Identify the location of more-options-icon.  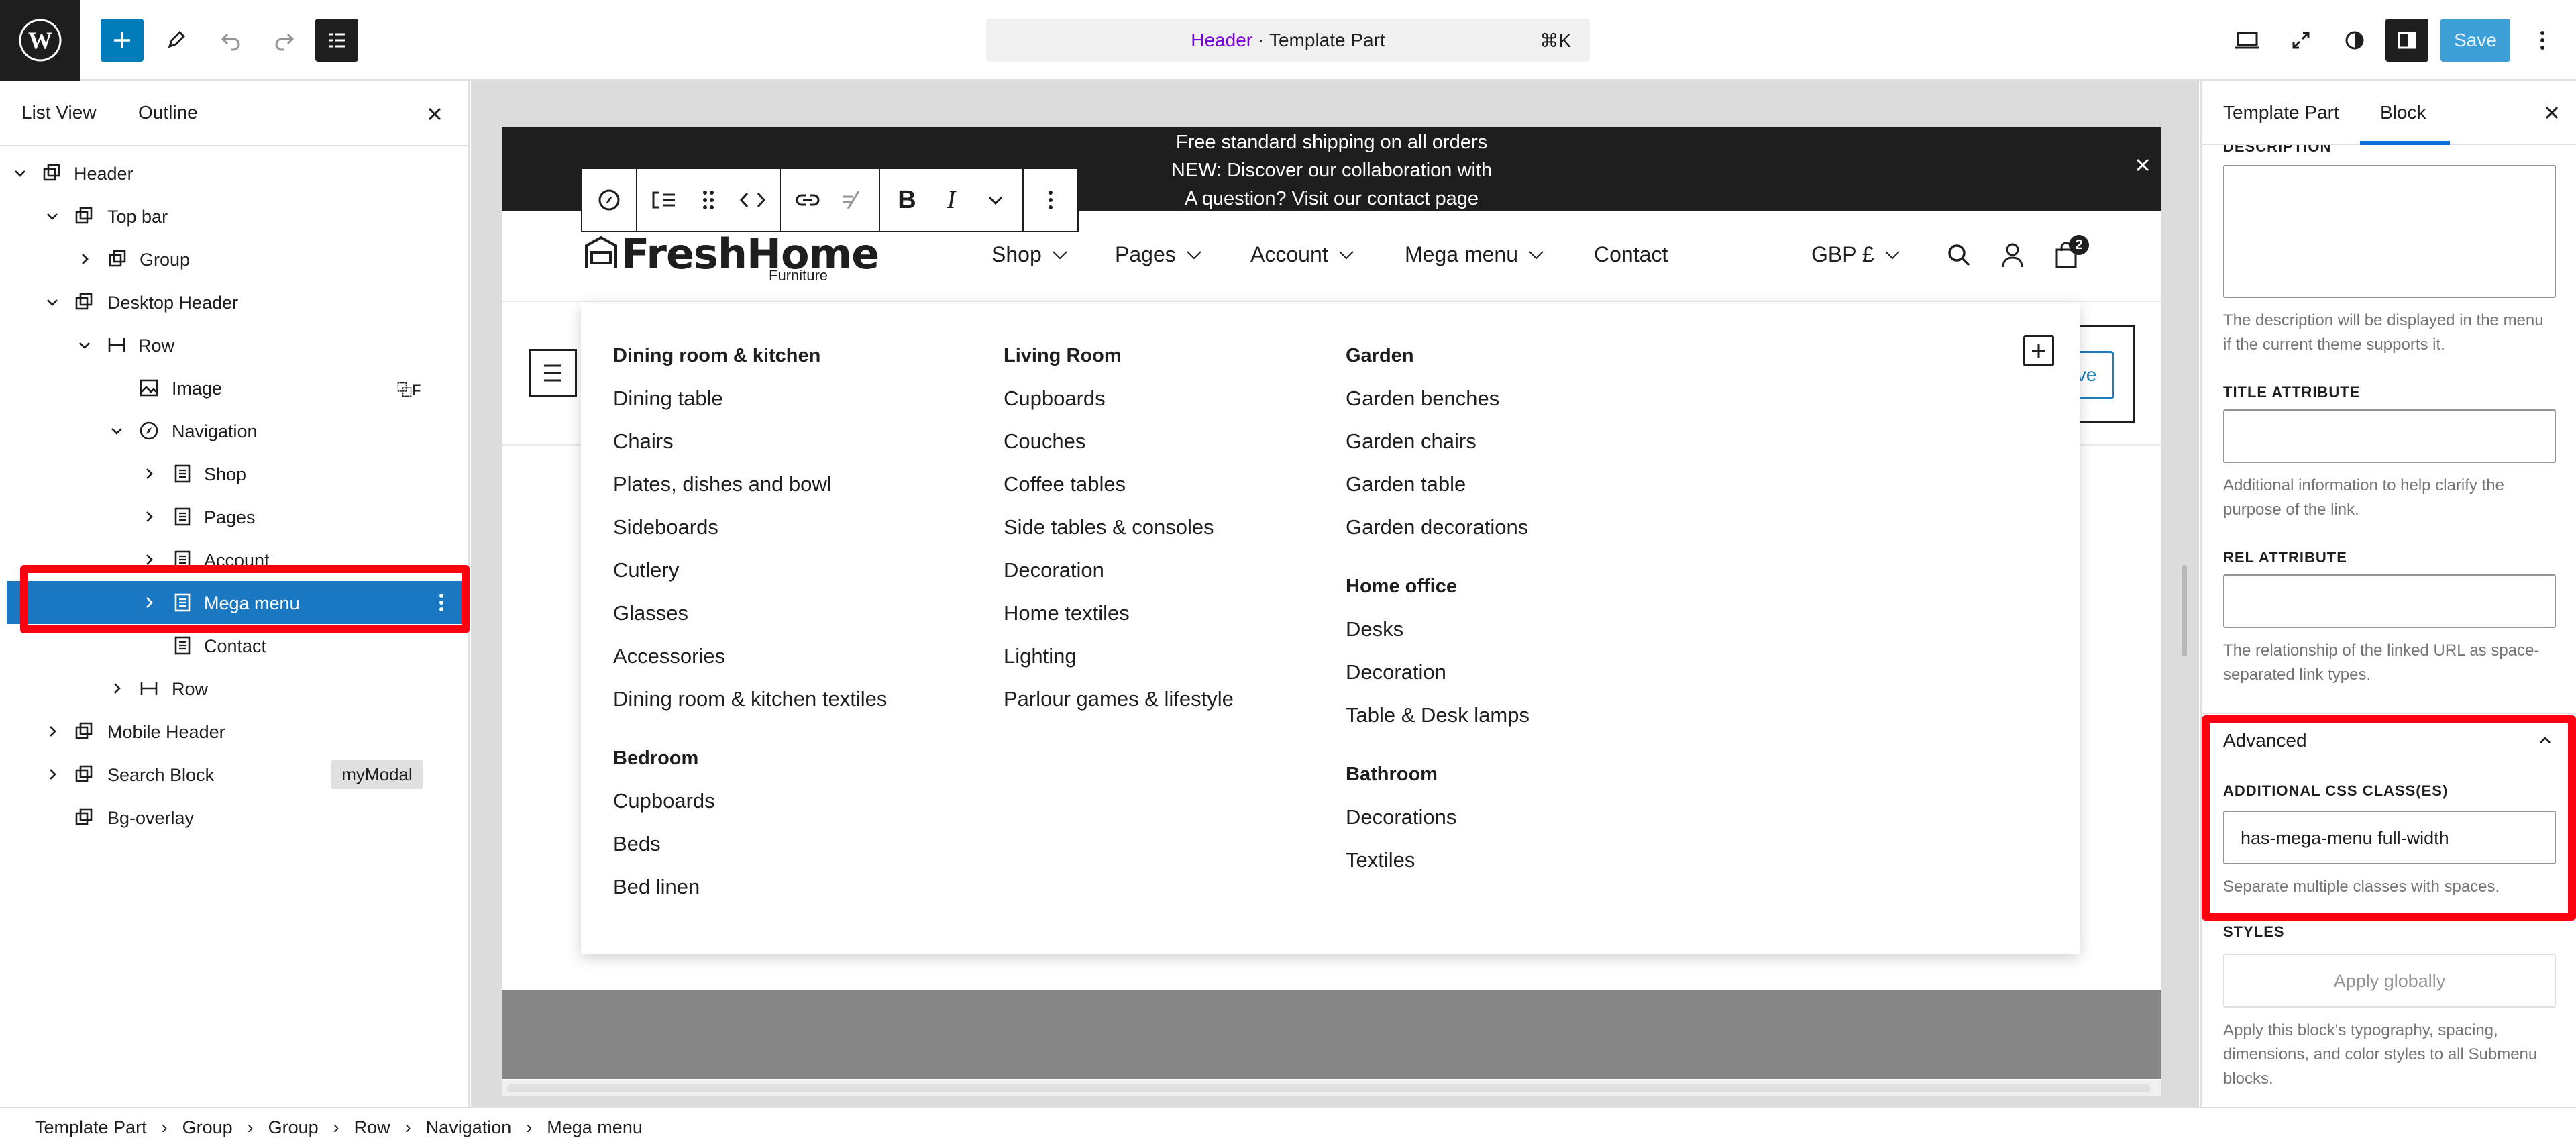
(1050, 200).